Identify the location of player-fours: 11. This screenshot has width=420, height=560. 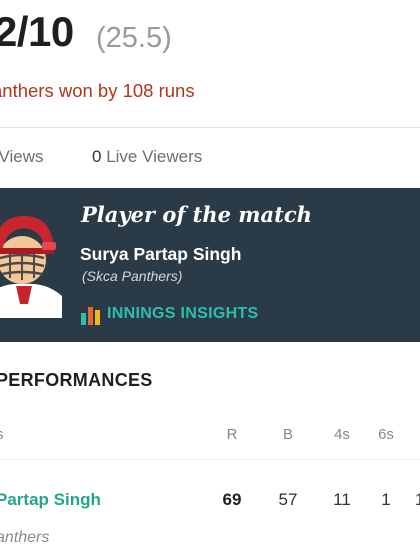
(342, 499).